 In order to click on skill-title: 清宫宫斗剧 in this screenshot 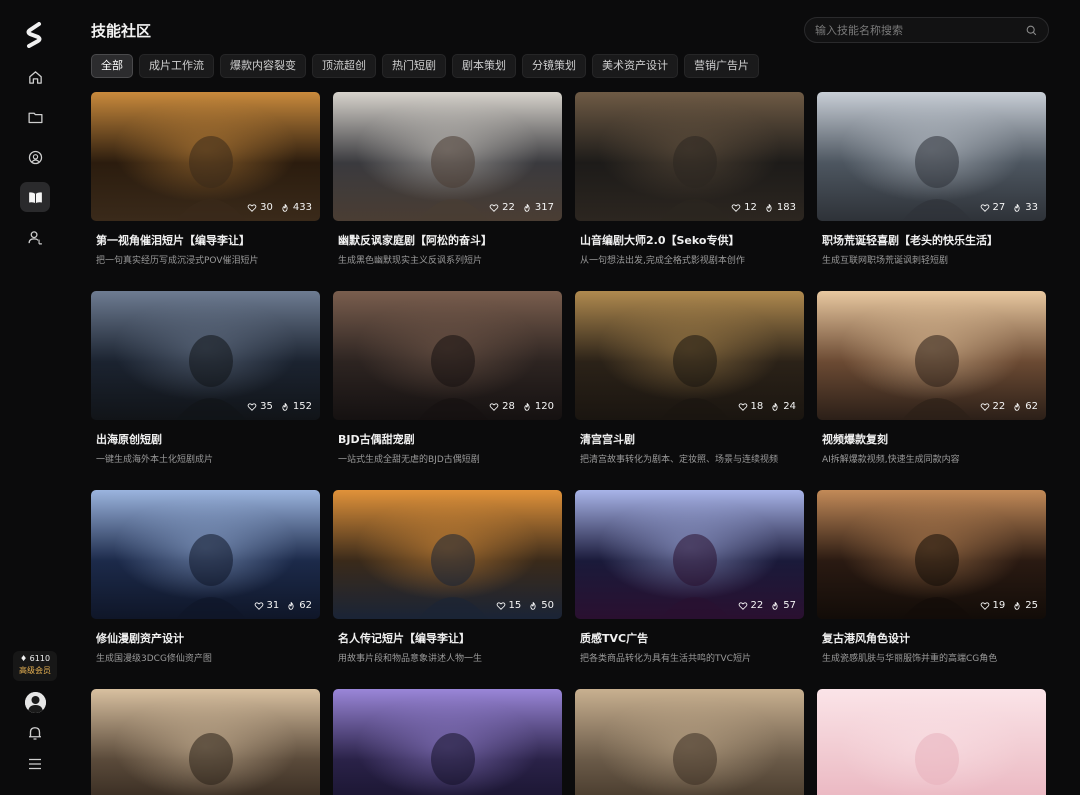, I will do `click(692, 439)`.